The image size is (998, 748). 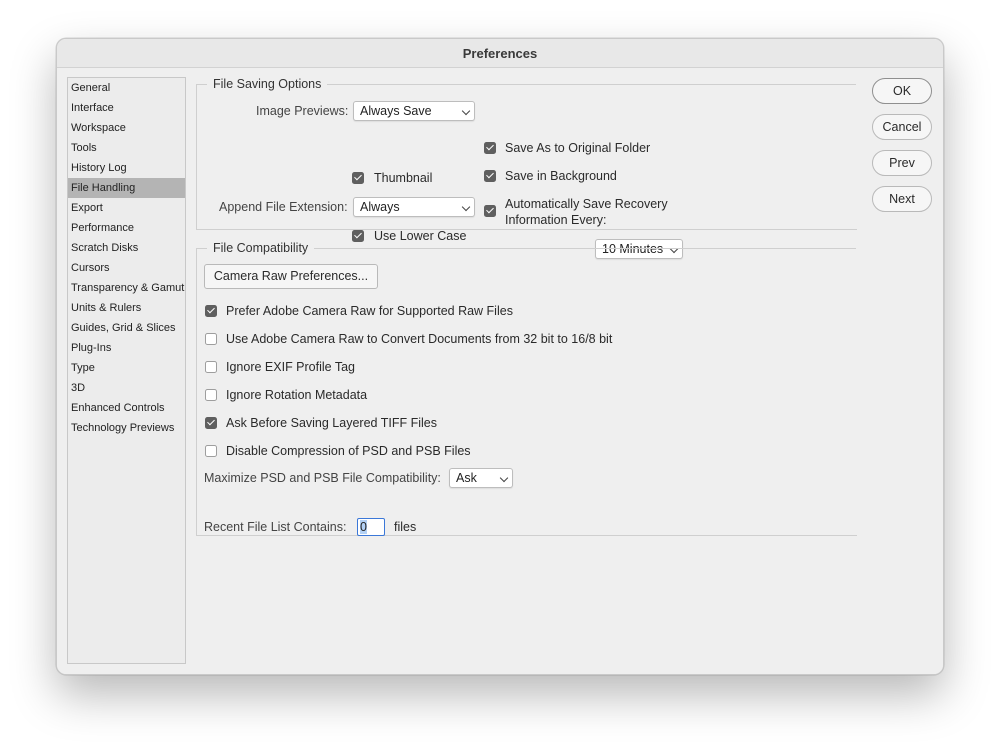 I want to click on sidebar-item-enhanced-controls: Enhanced Controls, so click(x=126, y=408).